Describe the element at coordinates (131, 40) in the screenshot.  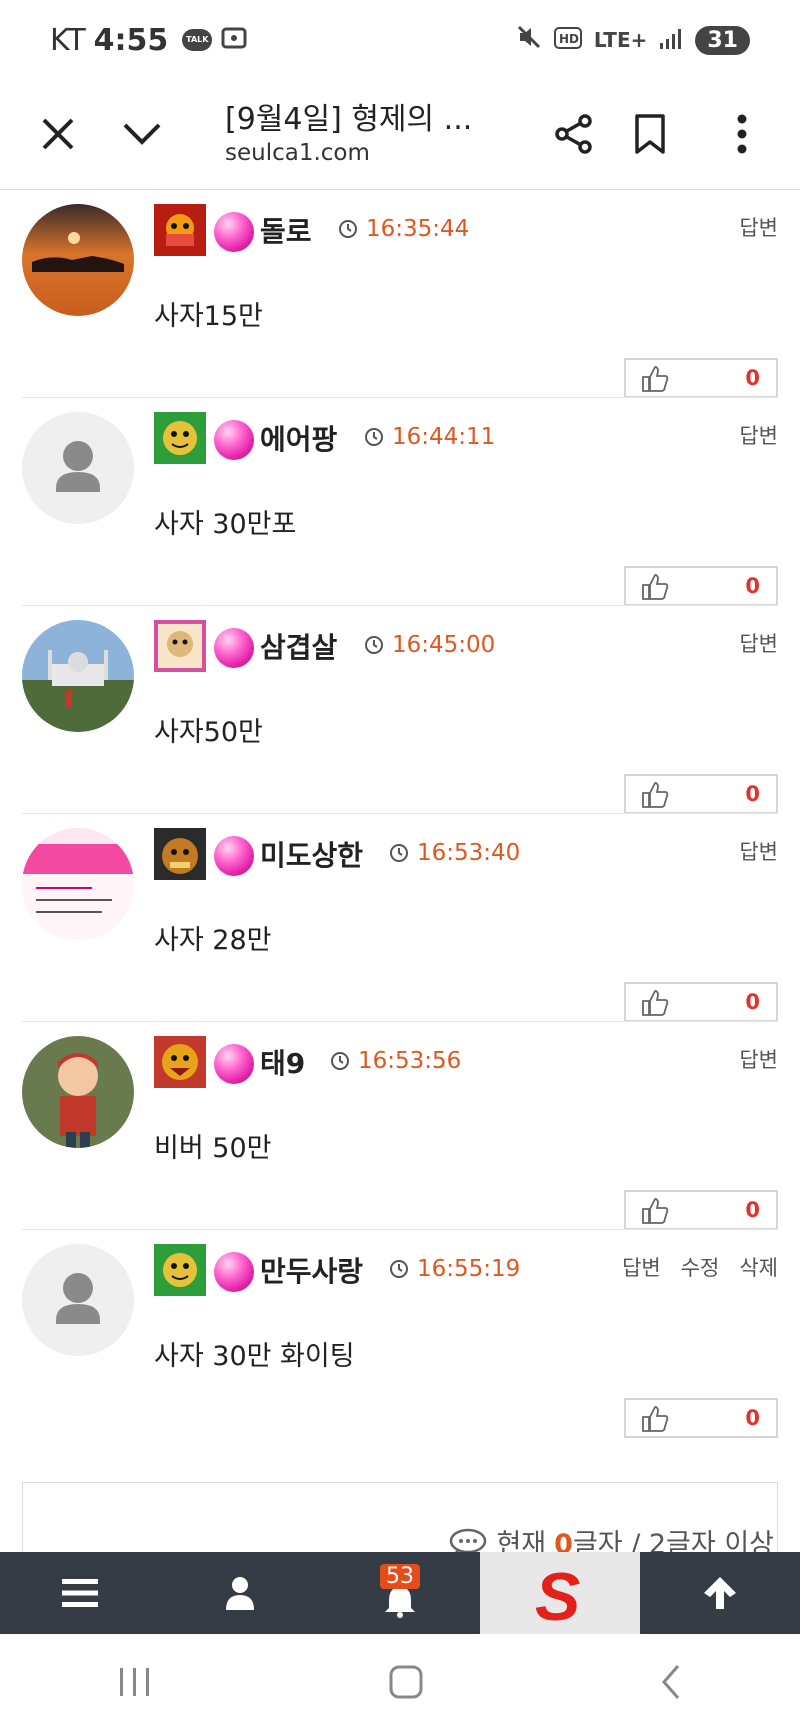
I see `clock-time: 4:55` at that location.